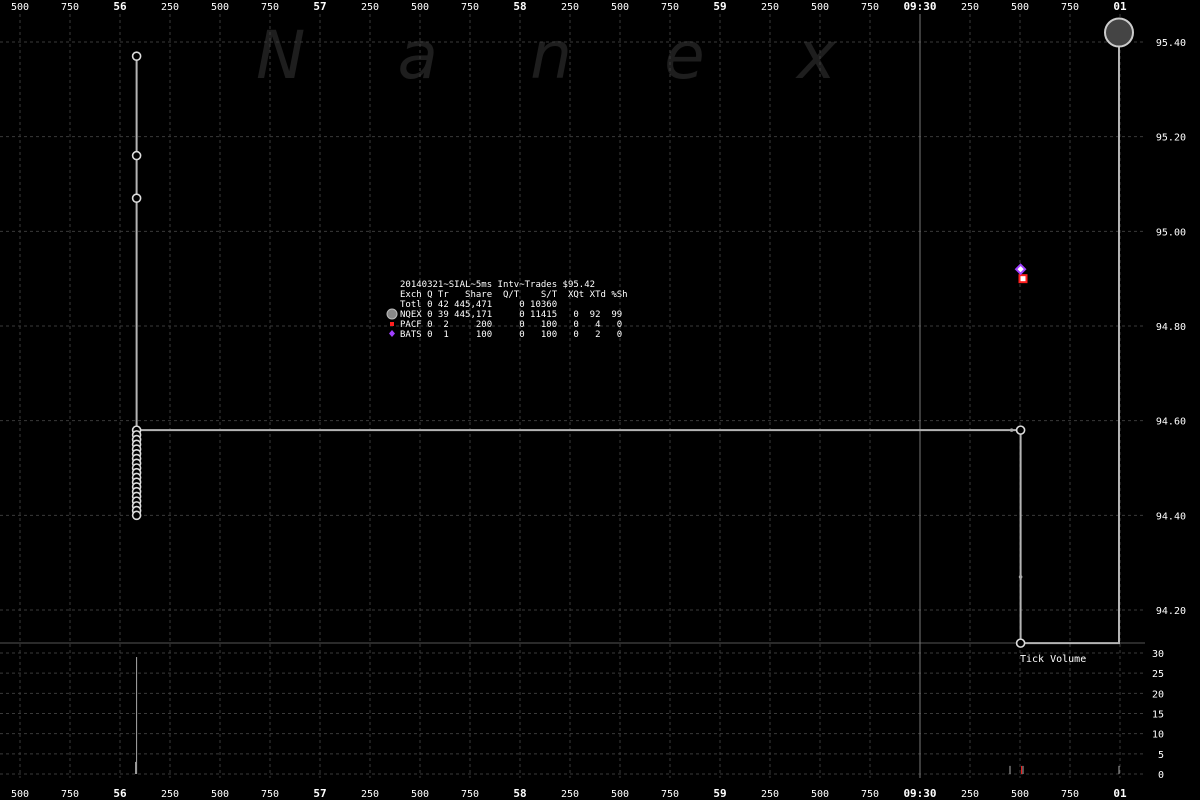 The image size is (1200, 800). I want to click on volume-y-tick-label: 30, so click(1158, 654).